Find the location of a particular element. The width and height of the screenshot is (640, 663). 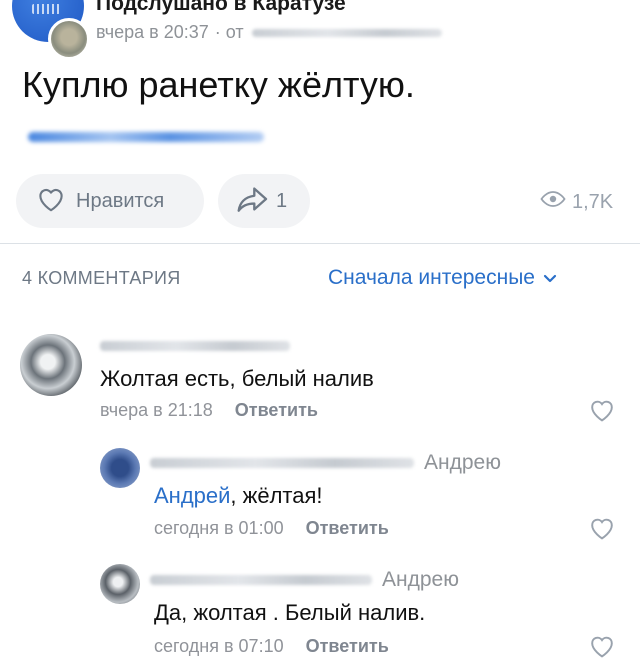

post-meta: вчера в 20:37 · от is located at coordinates (269, 32).